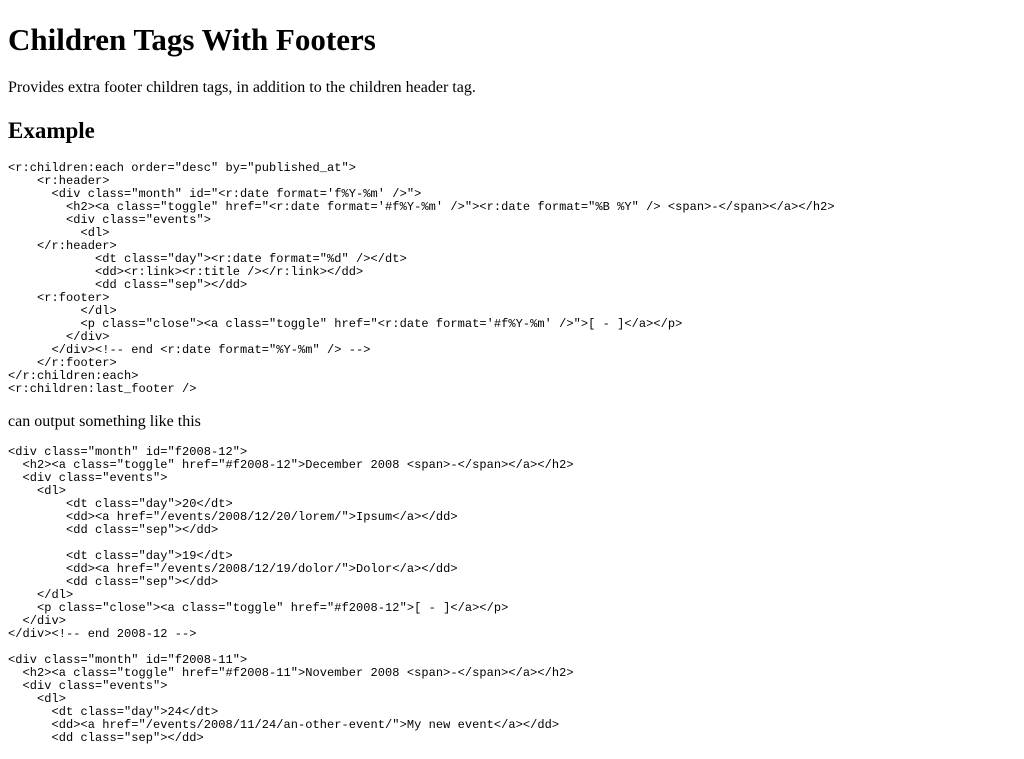  Describe the element at coordinates (104, 421) in the screenshot. I see `output-intro-paragraph: can output something like this` at that location.